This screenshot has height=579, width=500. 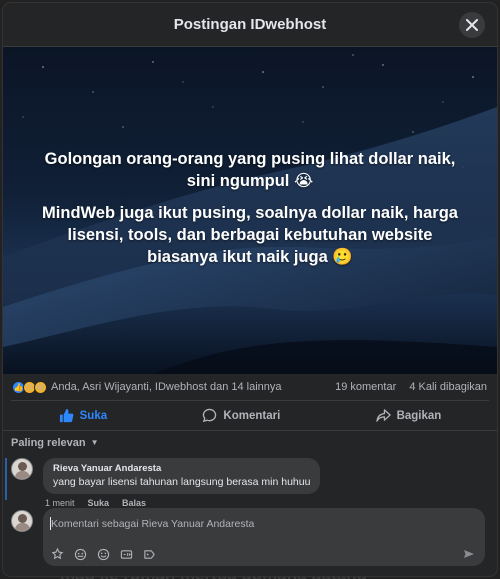 I want to click on close-icon, so click(x=472, y=25).